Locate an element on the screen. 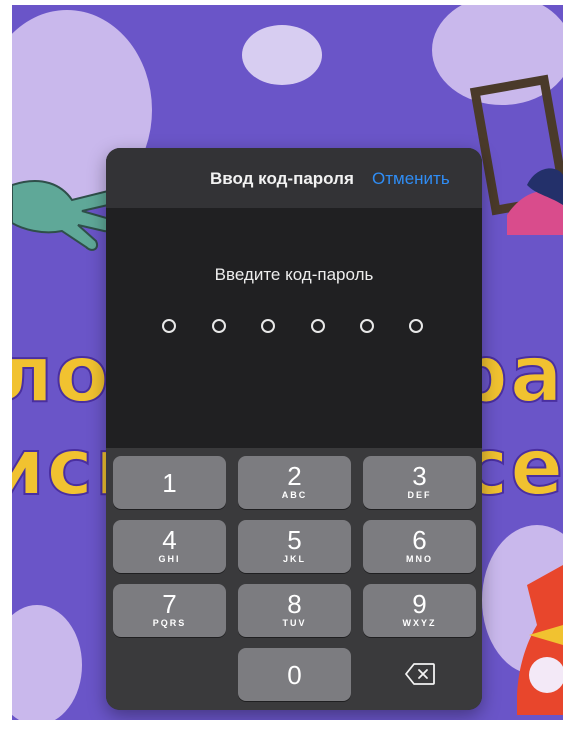  key-digit: 5 is located at coordinates (294, 540).